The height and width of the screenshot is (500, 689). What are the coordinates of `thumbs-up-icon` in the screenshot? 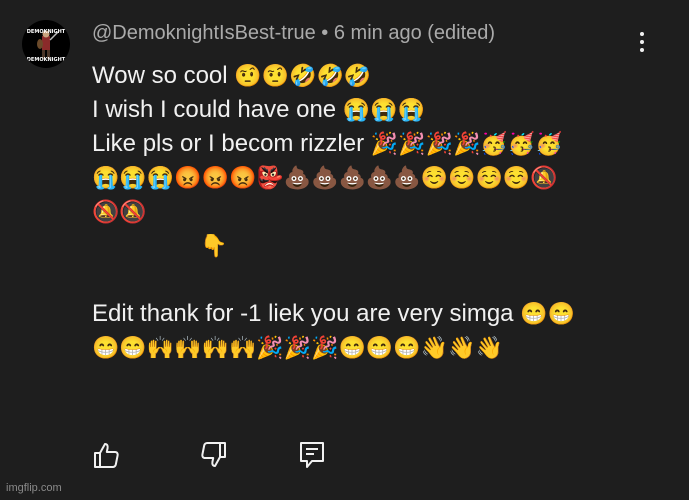 It's located at (106, 455).